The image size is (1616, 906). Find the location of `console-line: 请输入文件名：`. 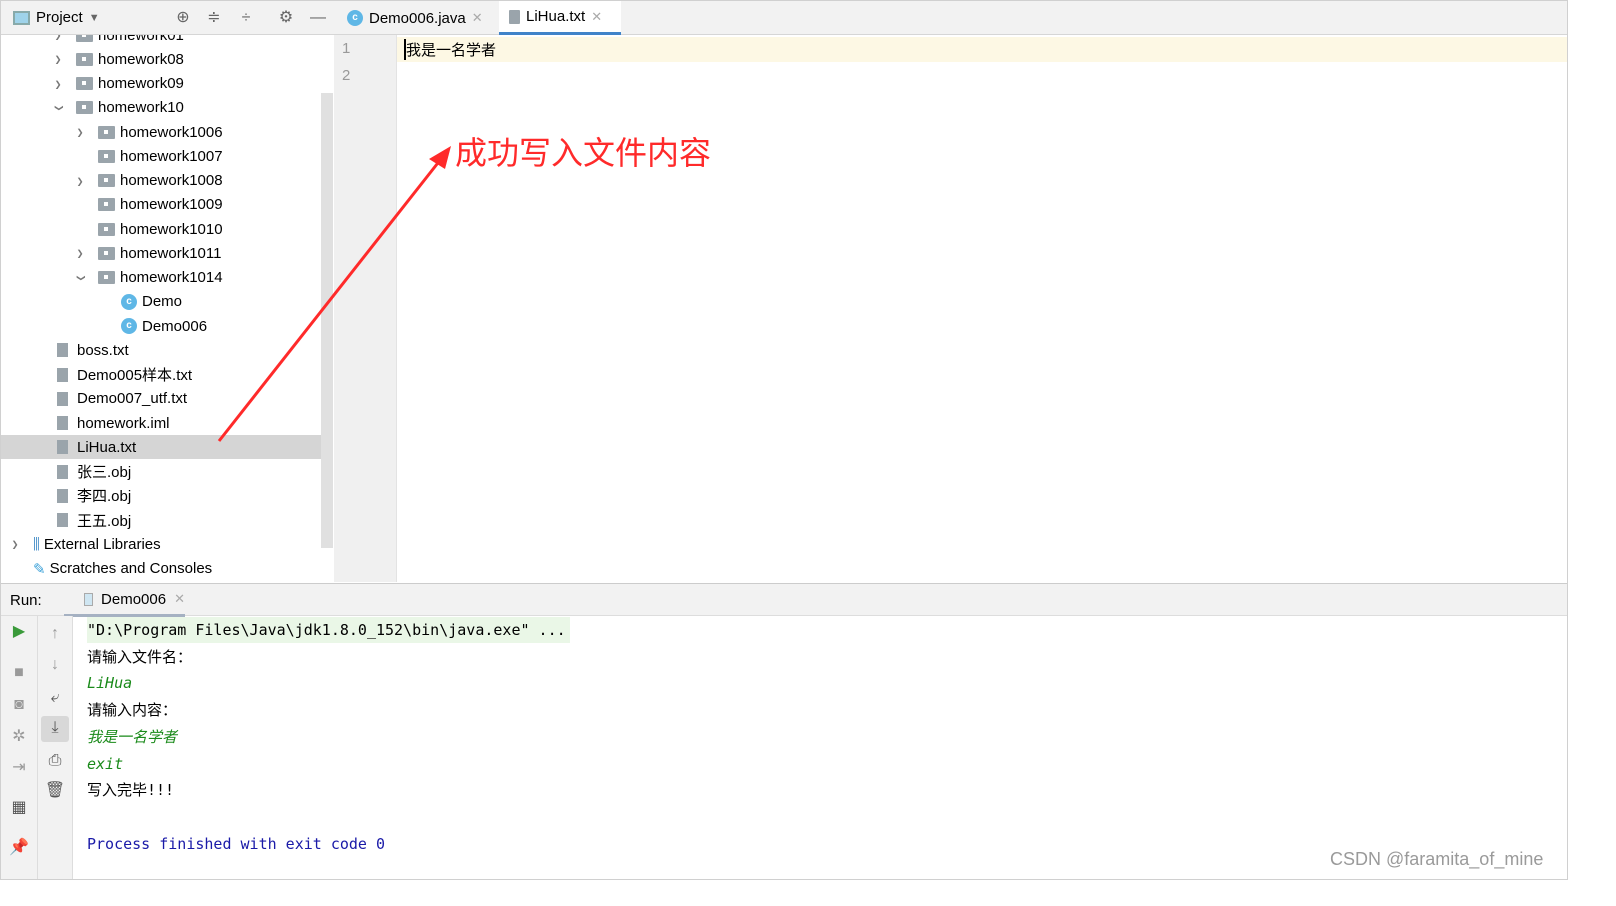

console-line: 请输入文件名： is located at coordinates (140, 656).